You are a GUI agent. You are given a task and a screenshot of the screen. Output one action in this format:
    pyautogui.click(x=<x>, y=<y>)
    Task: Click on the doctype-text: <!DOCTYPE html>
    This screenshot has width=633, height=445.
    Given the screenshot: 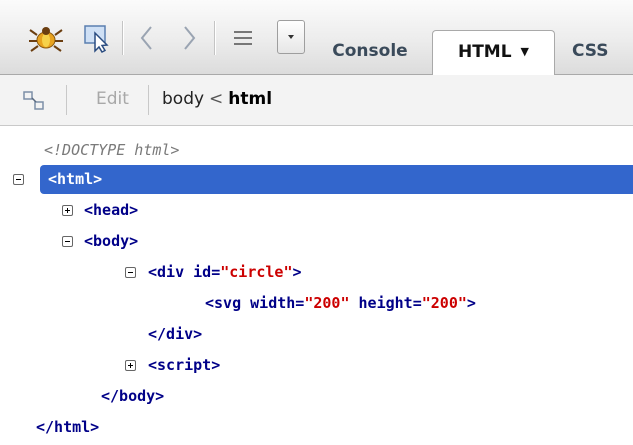 What is the action you would take?
    pyautogui.click(x=112, y=150)
    